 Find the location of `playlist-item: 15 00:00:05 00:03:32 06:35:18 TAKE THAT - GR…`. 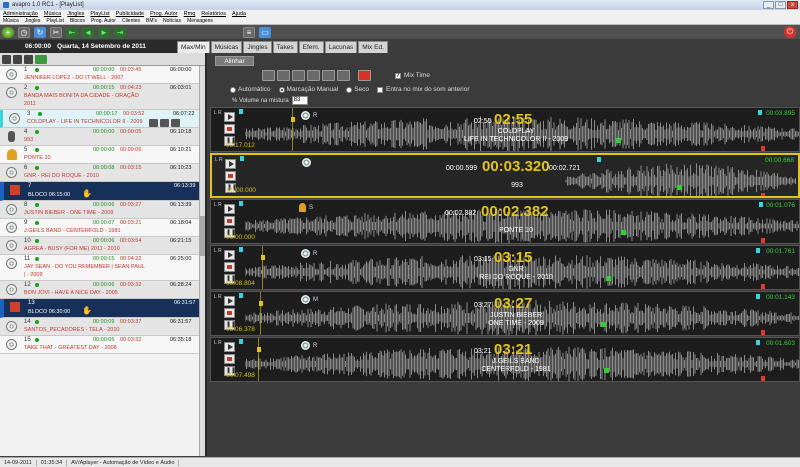

playlist-item: 15 00:00:05 00:03:32 06:35:18 TAKE THAT - GR… is located at coordinates (102, 345).